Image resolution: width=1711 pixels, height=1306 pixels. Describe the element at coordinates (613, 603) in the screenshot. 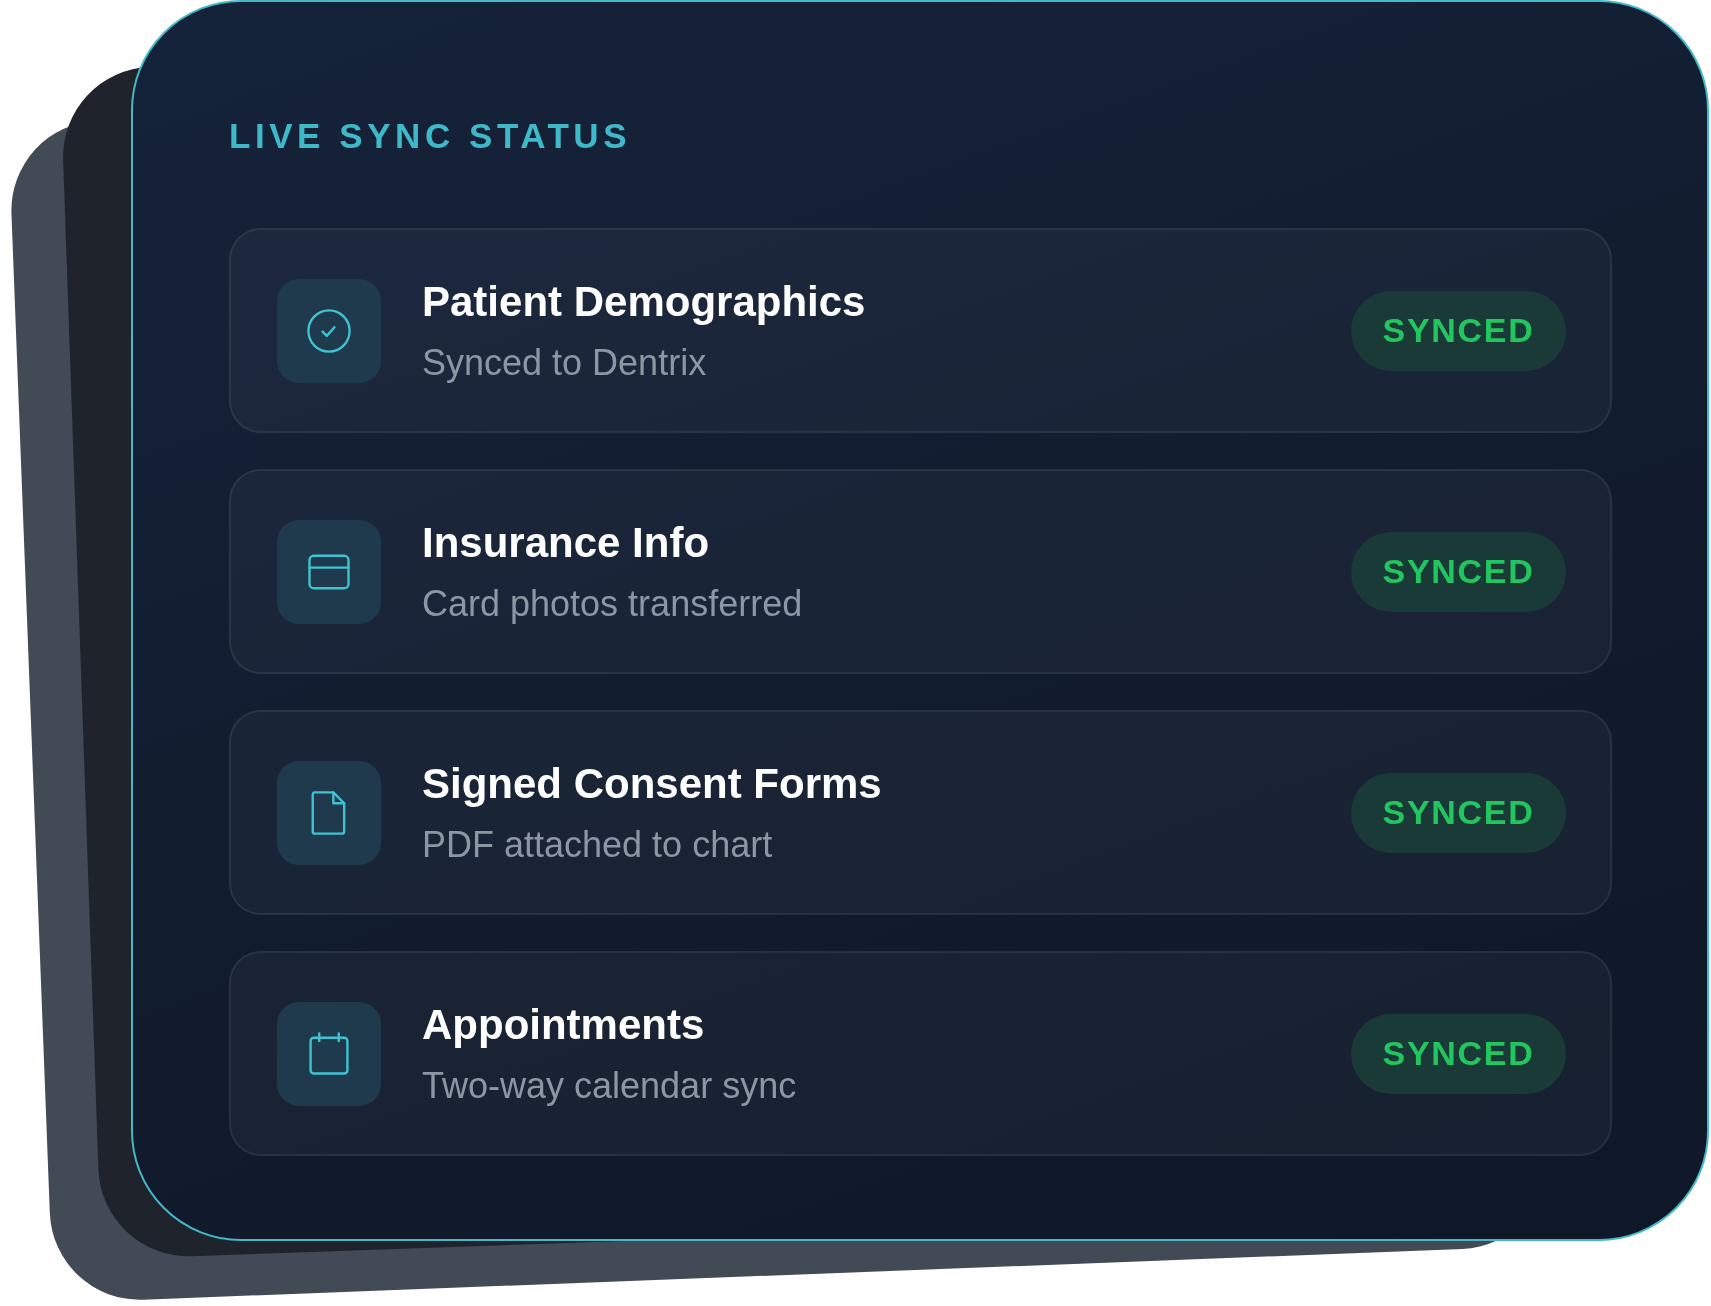

I see `item-subtitle: Card photos transferred` at that location.